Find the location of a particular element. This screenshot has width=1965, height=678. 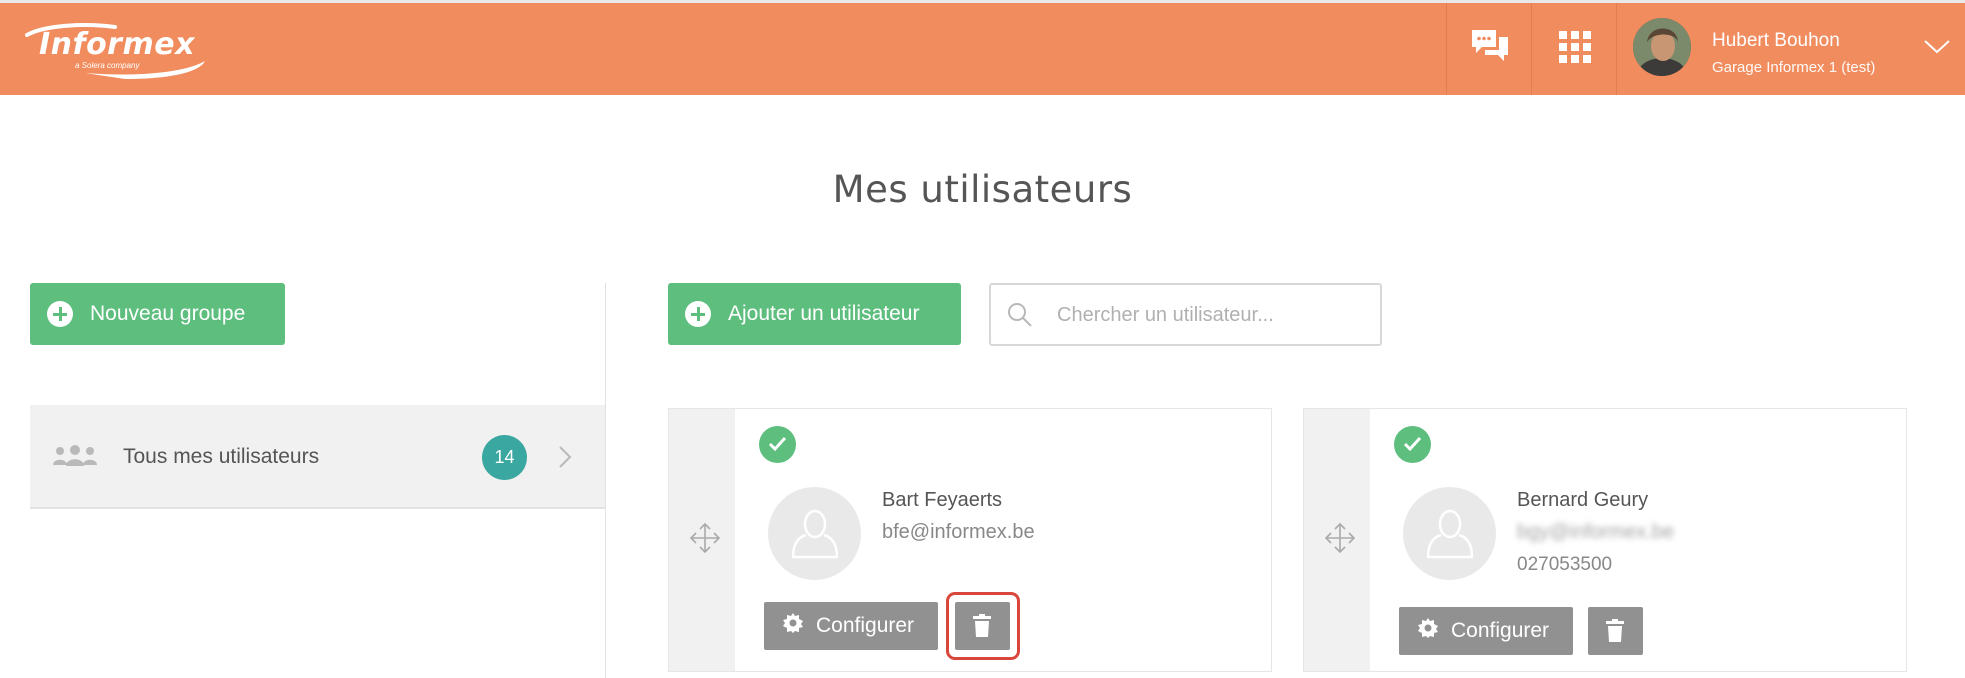

user-menu: Hubert Bouhon Garage Informex 1 (test) is located at coordinates (1790, 49).